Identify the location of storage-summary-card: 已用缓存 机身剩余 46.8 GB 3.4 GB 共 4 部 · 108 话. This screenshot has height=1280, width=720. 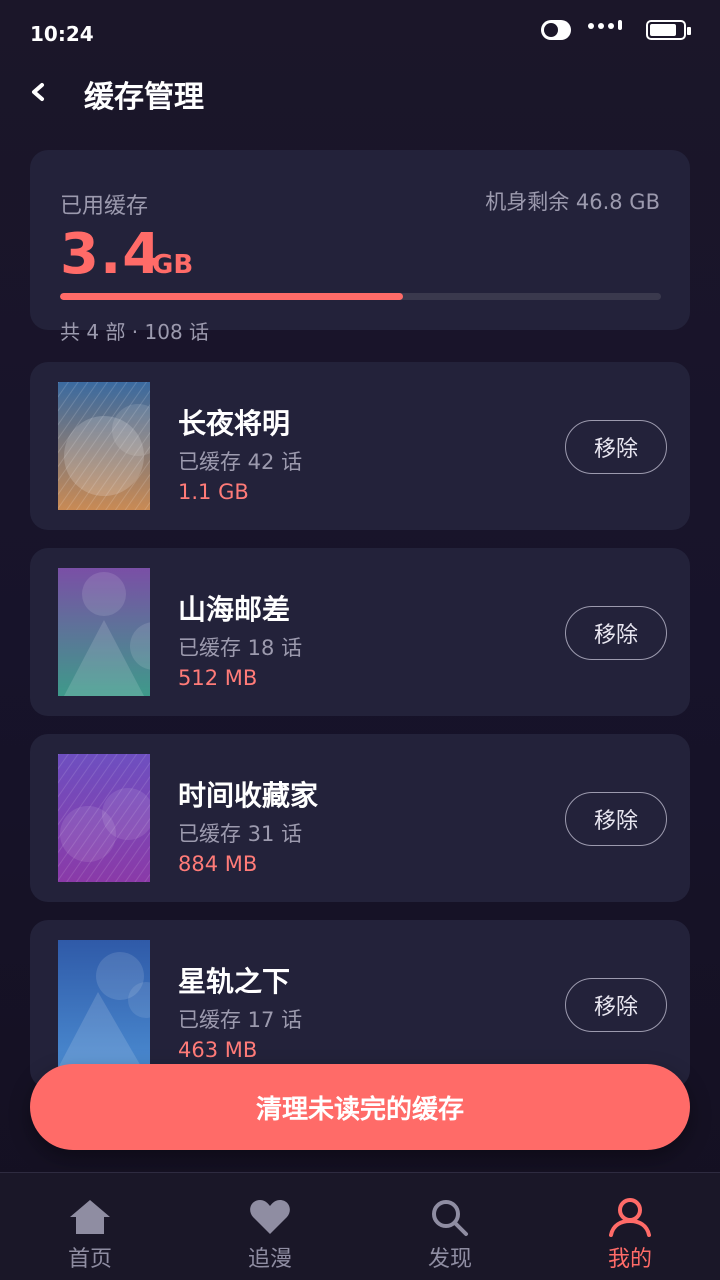
(360, 247).